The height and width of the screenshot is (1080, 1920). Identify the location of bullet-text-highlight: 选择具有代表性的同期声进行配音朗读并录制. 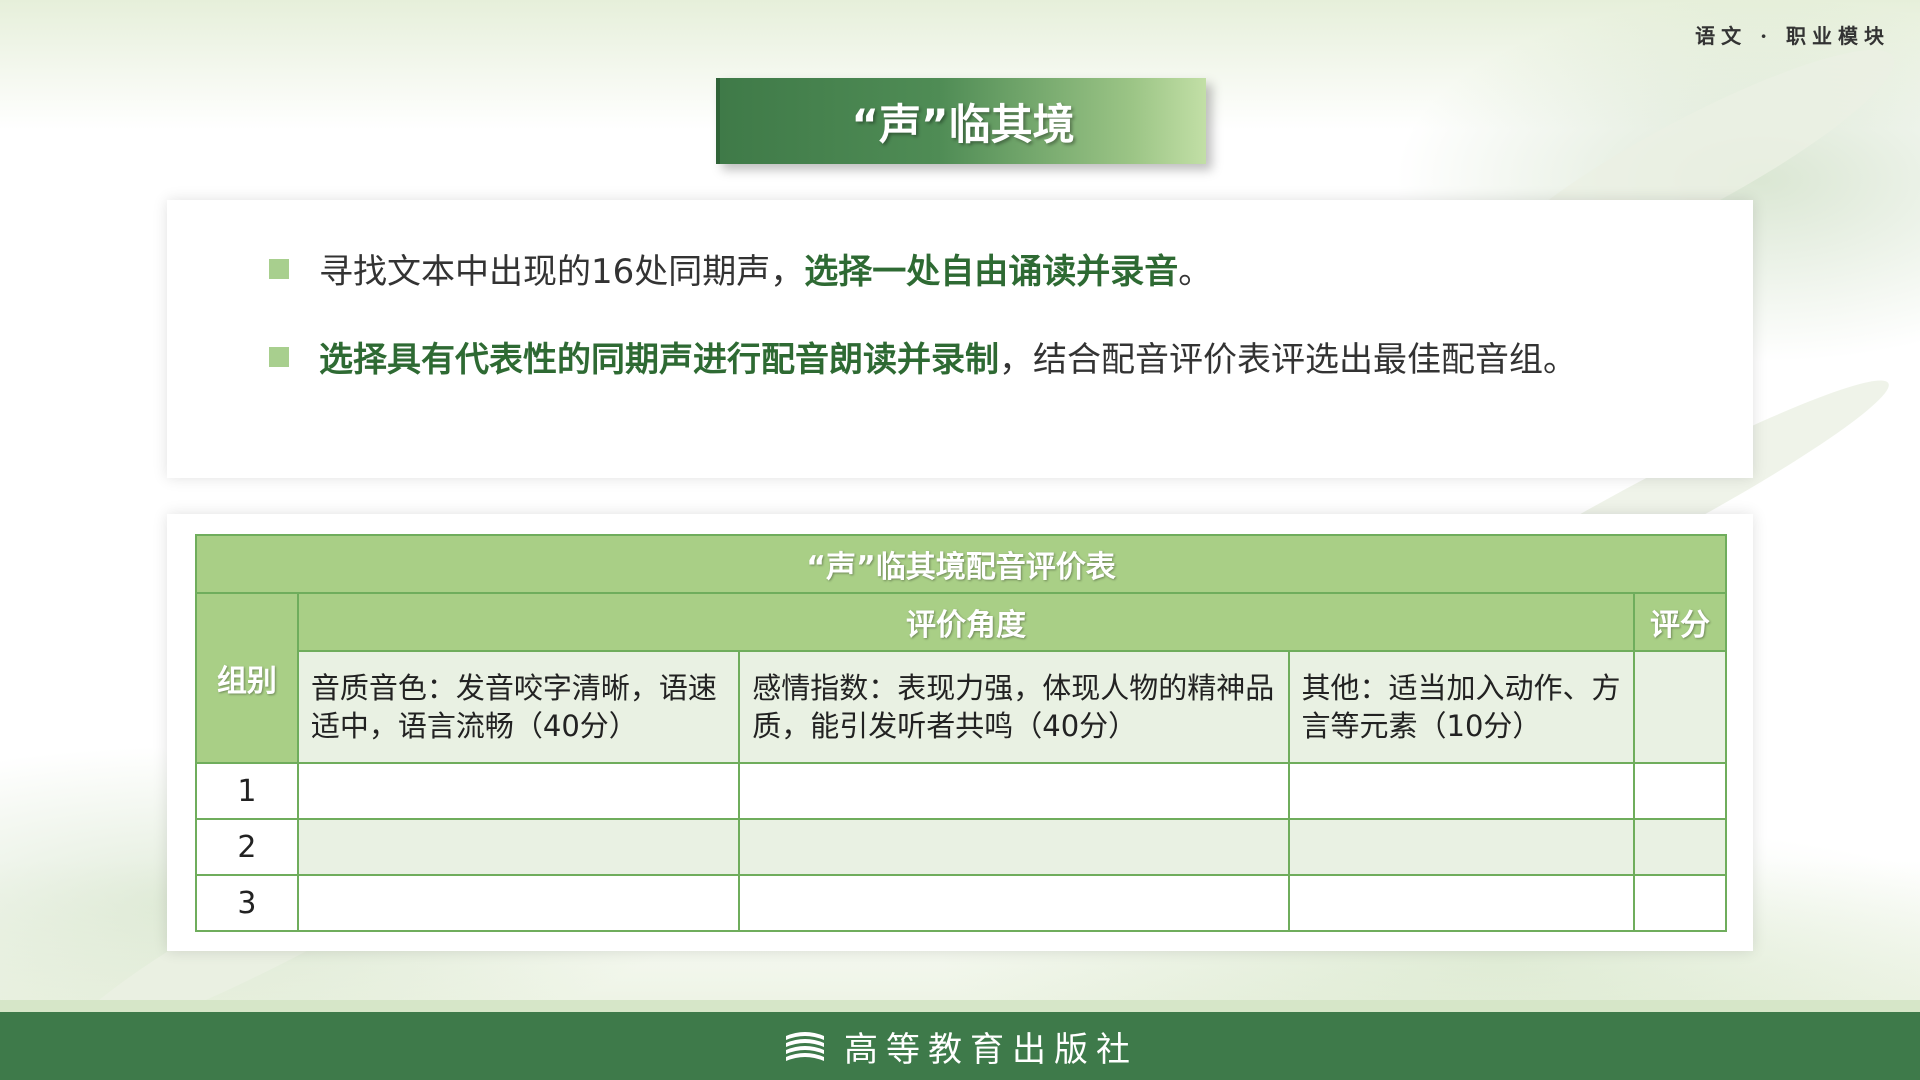
(659, 360).